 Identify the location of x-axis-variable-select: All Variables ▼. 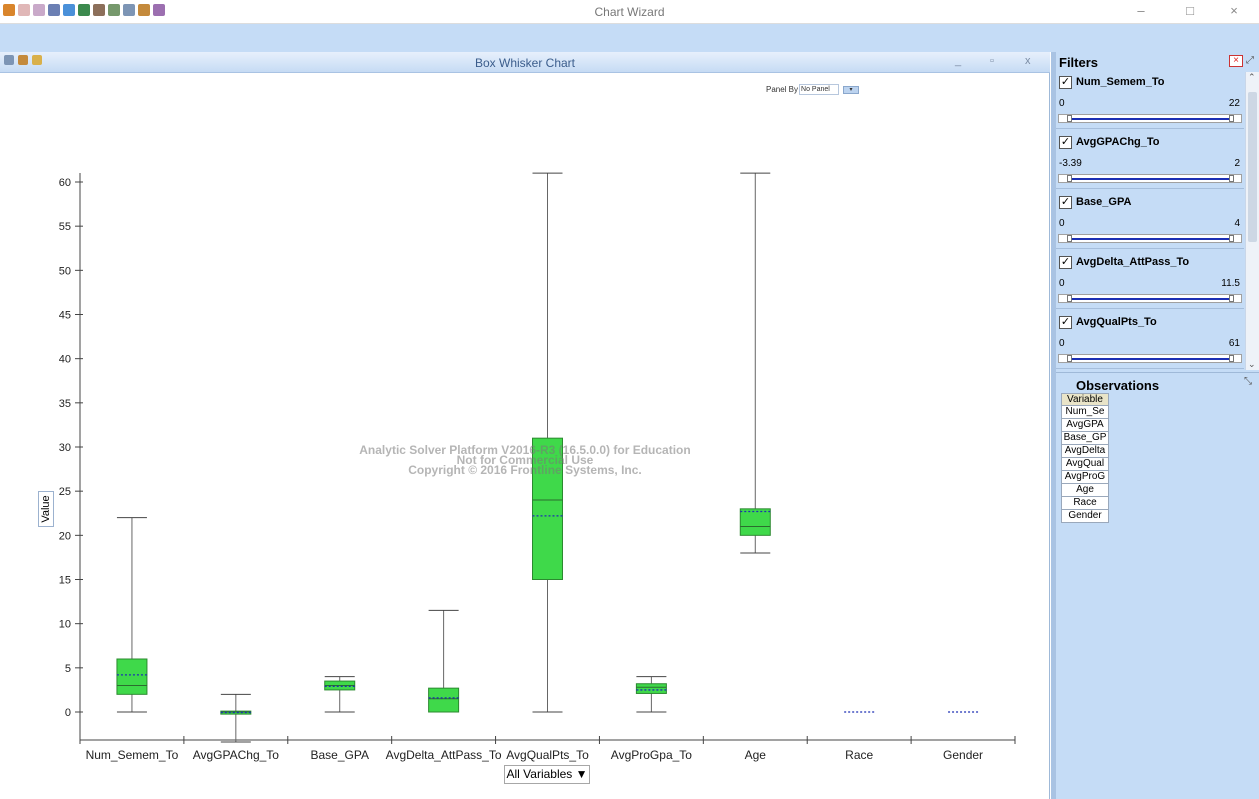
(547, 774).